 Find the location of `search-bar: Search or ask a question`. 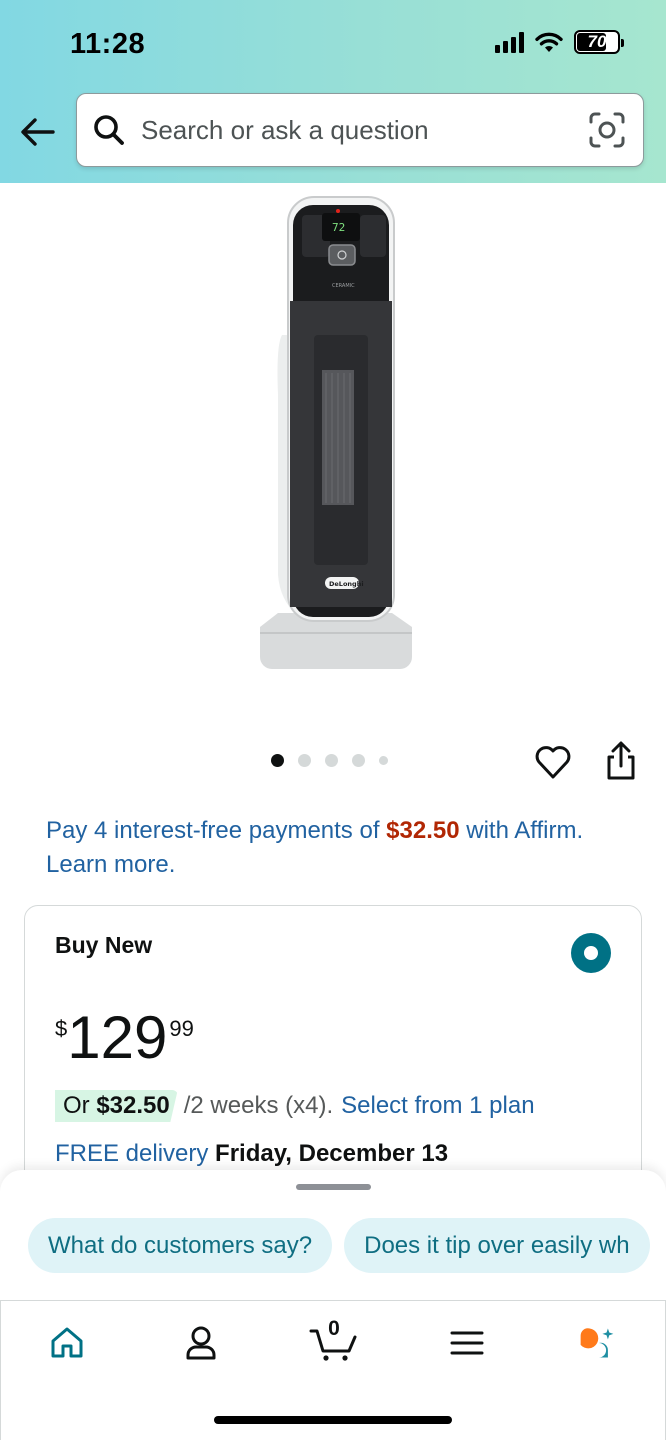

search-bar: Search or ask a question is located at coordinates (360, 130).